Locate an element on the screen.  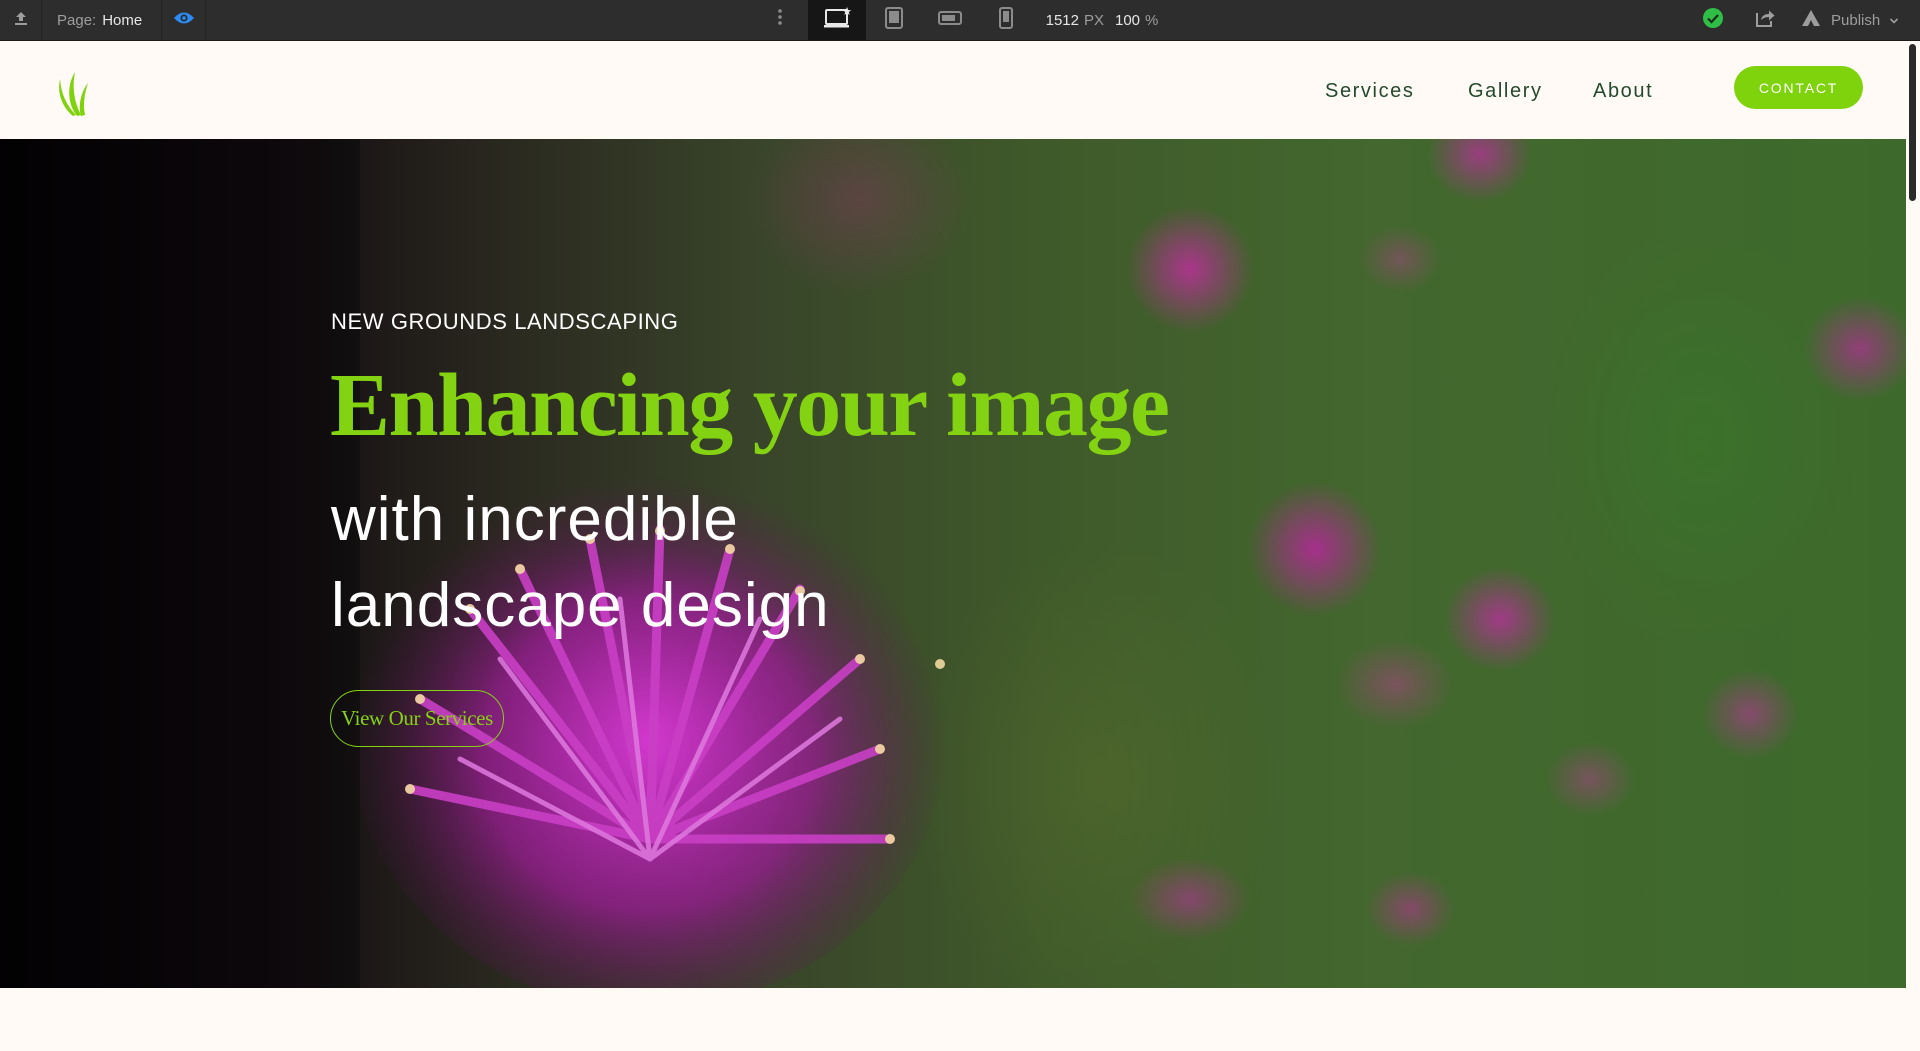
nav-link-about: About is located at coordinates (1623, 91).